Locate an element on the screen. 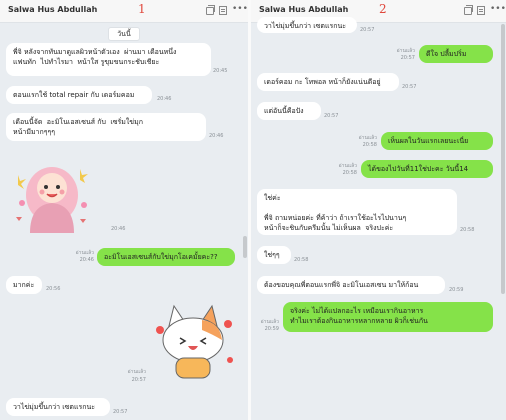 This screenshot has width=506, height=420. message-time: 20:56 is located at coordinates (53, 289).